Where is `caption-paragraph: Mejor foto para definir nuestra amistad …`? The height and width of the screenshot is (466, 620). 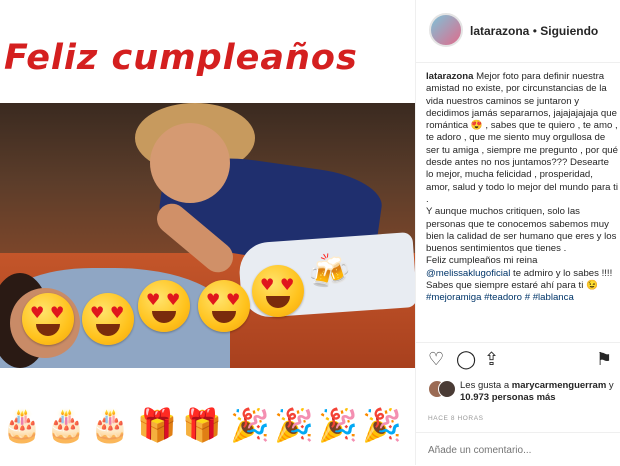 caption-paragraph: Mejor foto para definir nuestra amistad … is located at coordinates (522, 138).